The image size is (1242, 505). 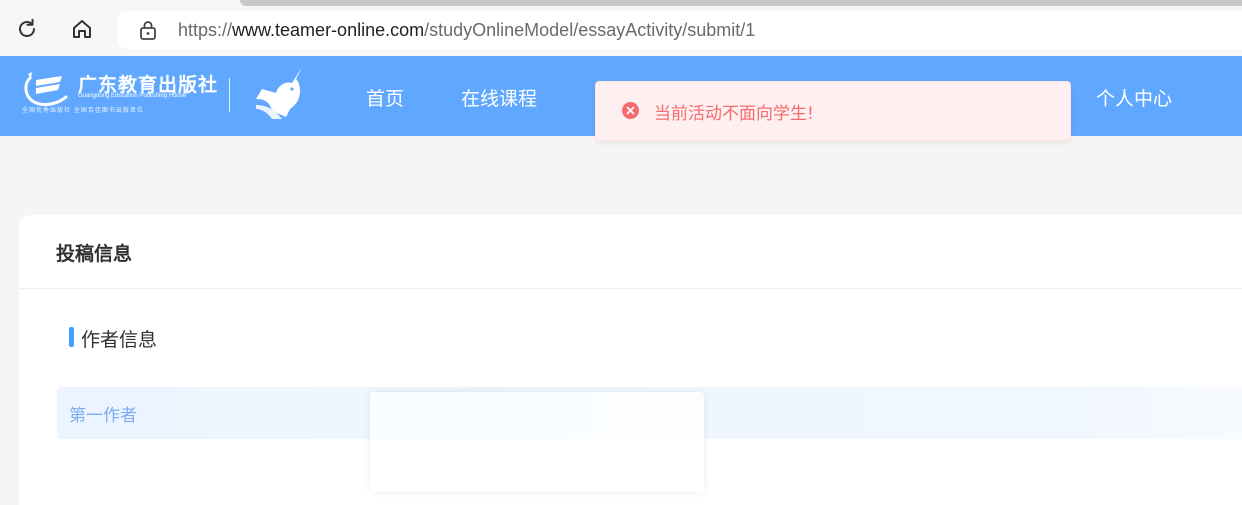 What do you see at coordinates (499, 97) in the screenshot?
I see `nav-online-courses: 在线课程` at bounding box center [499, 97].